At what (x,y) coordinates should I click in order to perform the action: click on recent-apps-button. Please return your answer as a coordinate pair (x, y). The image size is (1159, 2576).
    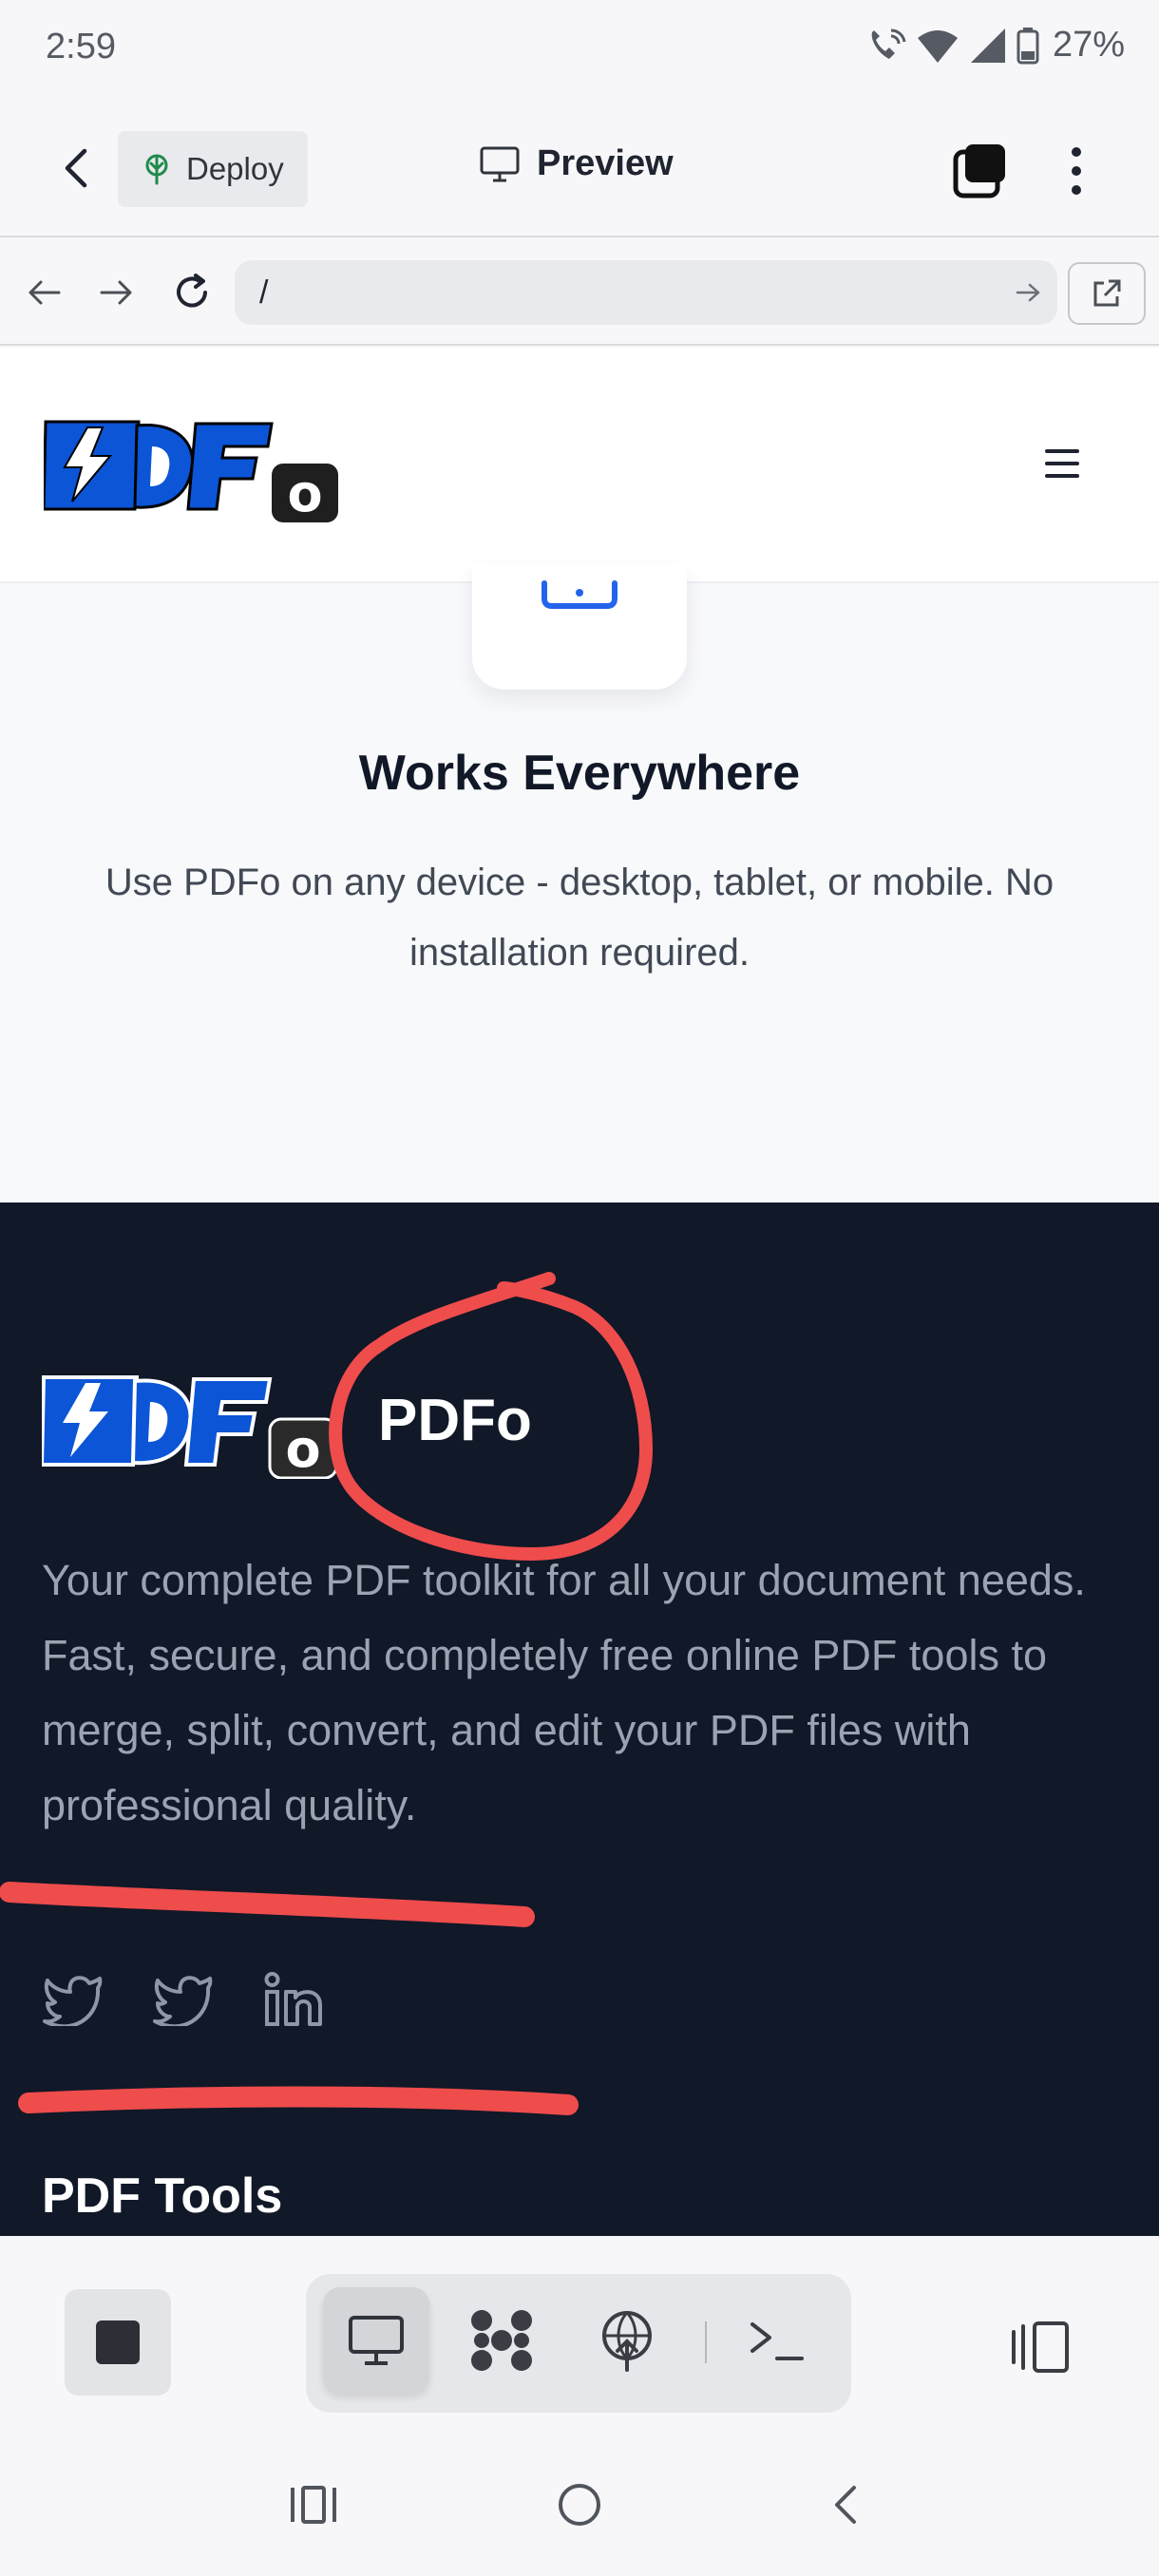
    Looking at the image, I should click on (314, 2505).